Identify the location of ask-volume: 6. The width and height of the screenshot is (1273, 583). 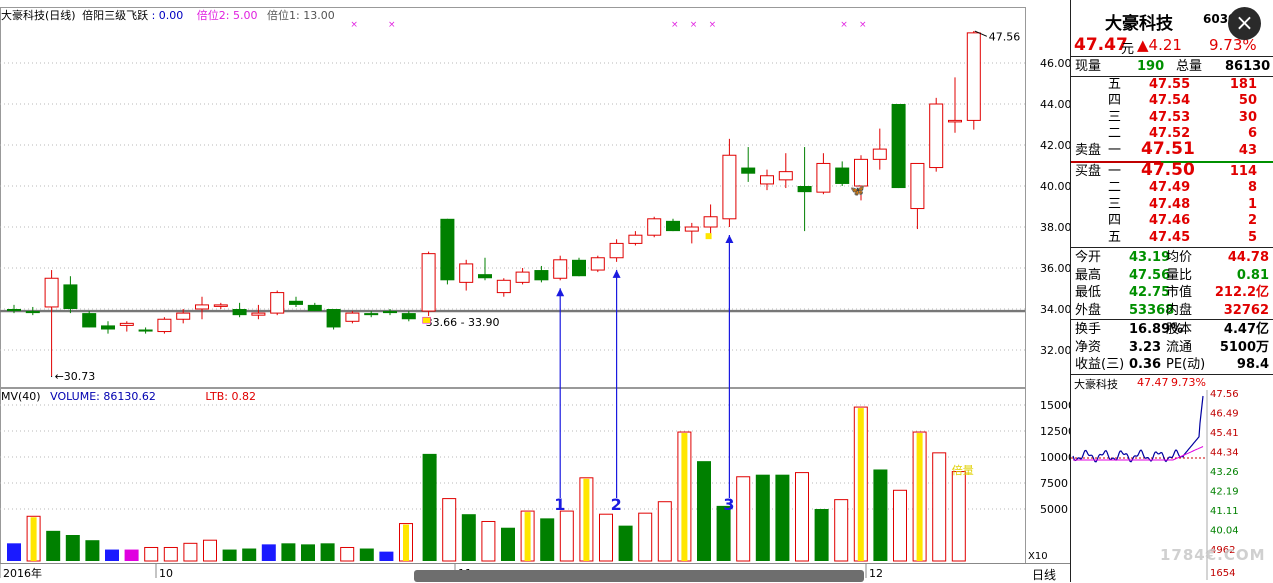
(1252, 134).